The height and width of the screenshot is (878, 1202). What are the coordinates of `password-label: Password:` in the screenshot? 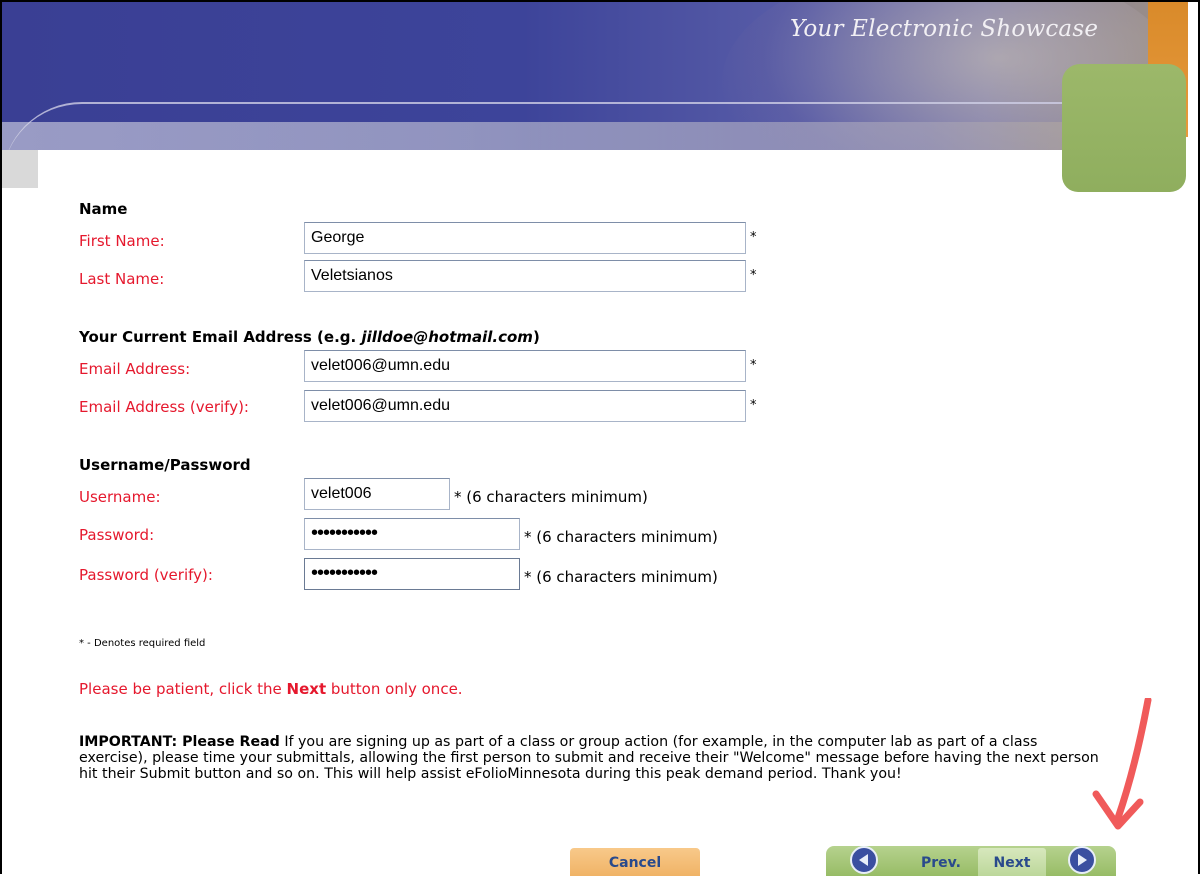 It's located at (117, 535).